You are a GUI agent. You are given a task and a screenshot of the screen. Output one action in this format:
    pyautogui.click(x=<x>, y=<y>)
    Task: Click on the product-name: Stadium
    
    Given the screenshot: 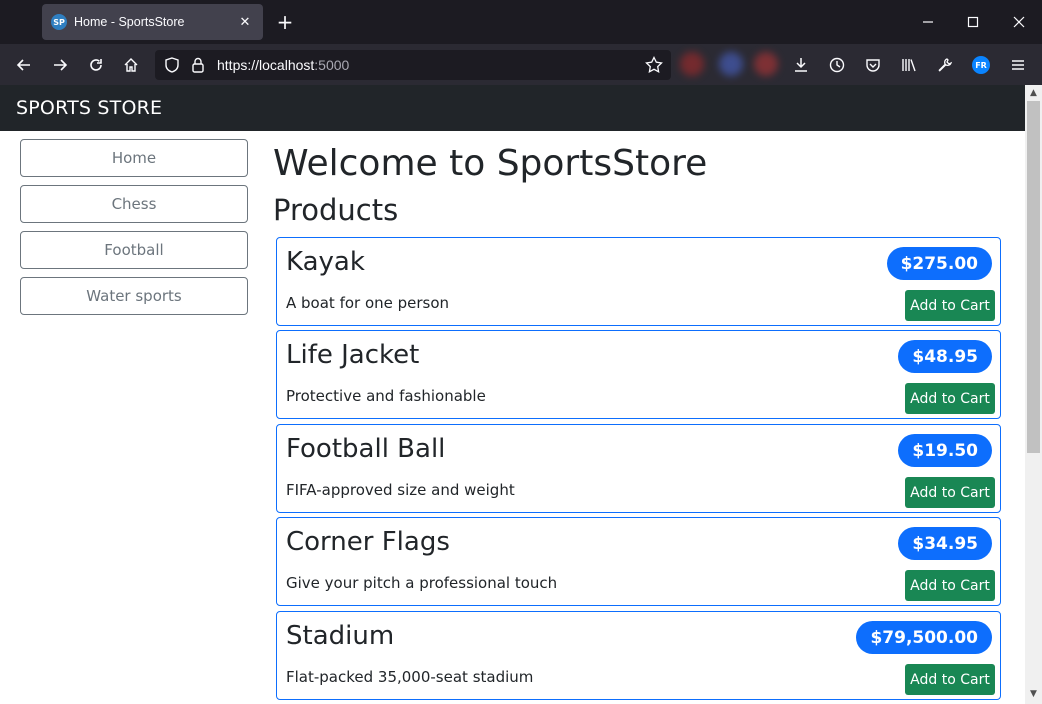 What is the action you would take?
    pyautogui.click(x=340, y=636)
    